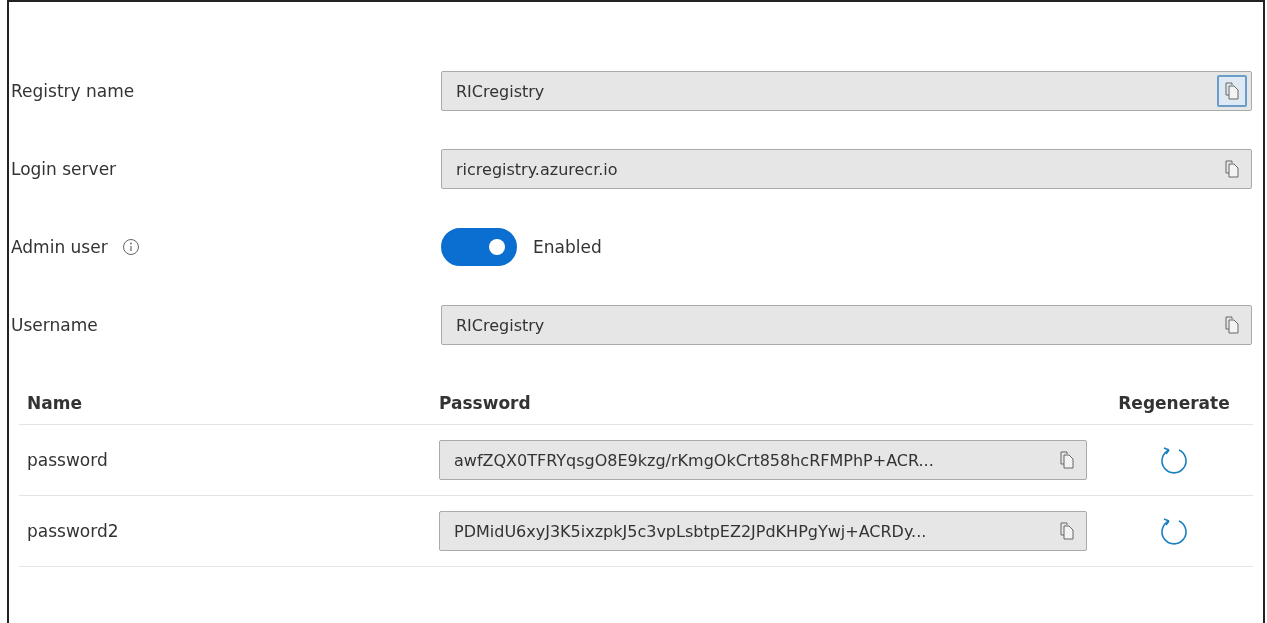  I want to click on toggle-switch, so click(479, 247).